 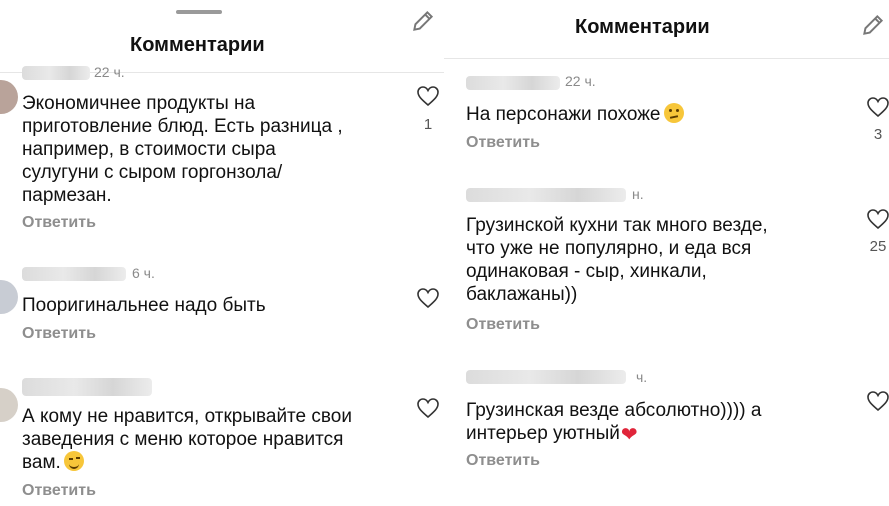 What do you see at coordinates (642, 377) in the screenshot?
I see `comment-time: ч.` at bounding box center [642, 377].